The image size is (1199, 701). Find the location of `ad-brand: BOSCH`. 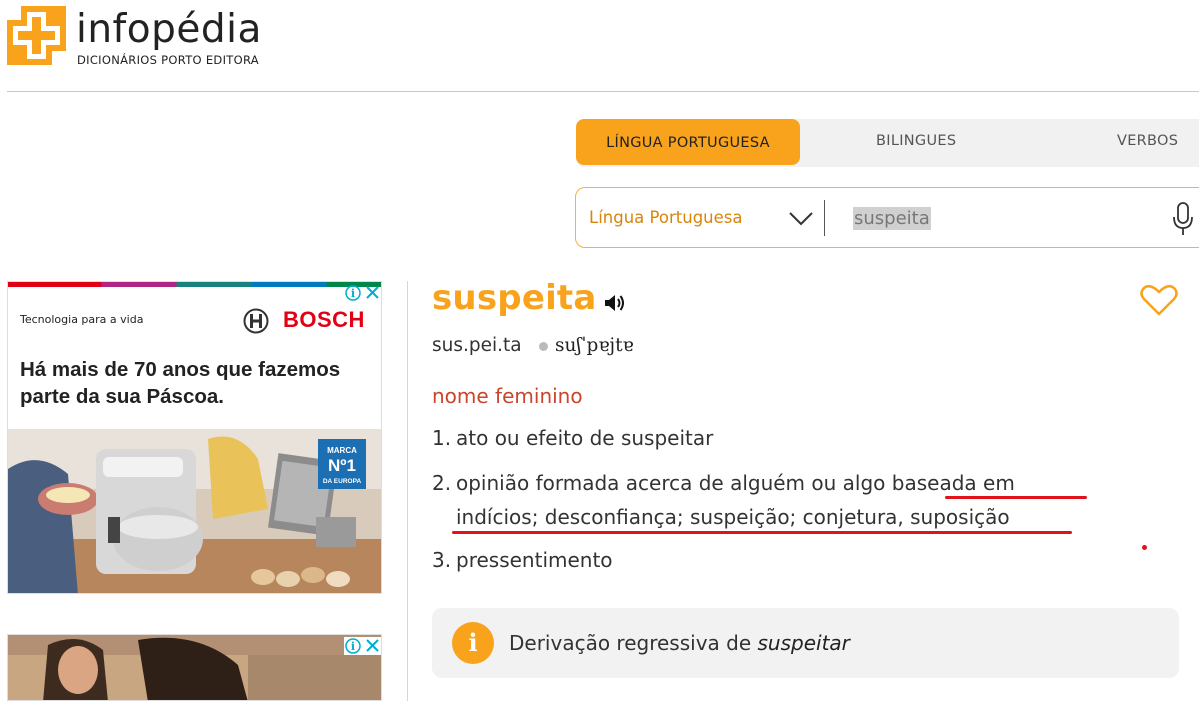

ad-brand: BOSCH is located at coordinates (324, 319).